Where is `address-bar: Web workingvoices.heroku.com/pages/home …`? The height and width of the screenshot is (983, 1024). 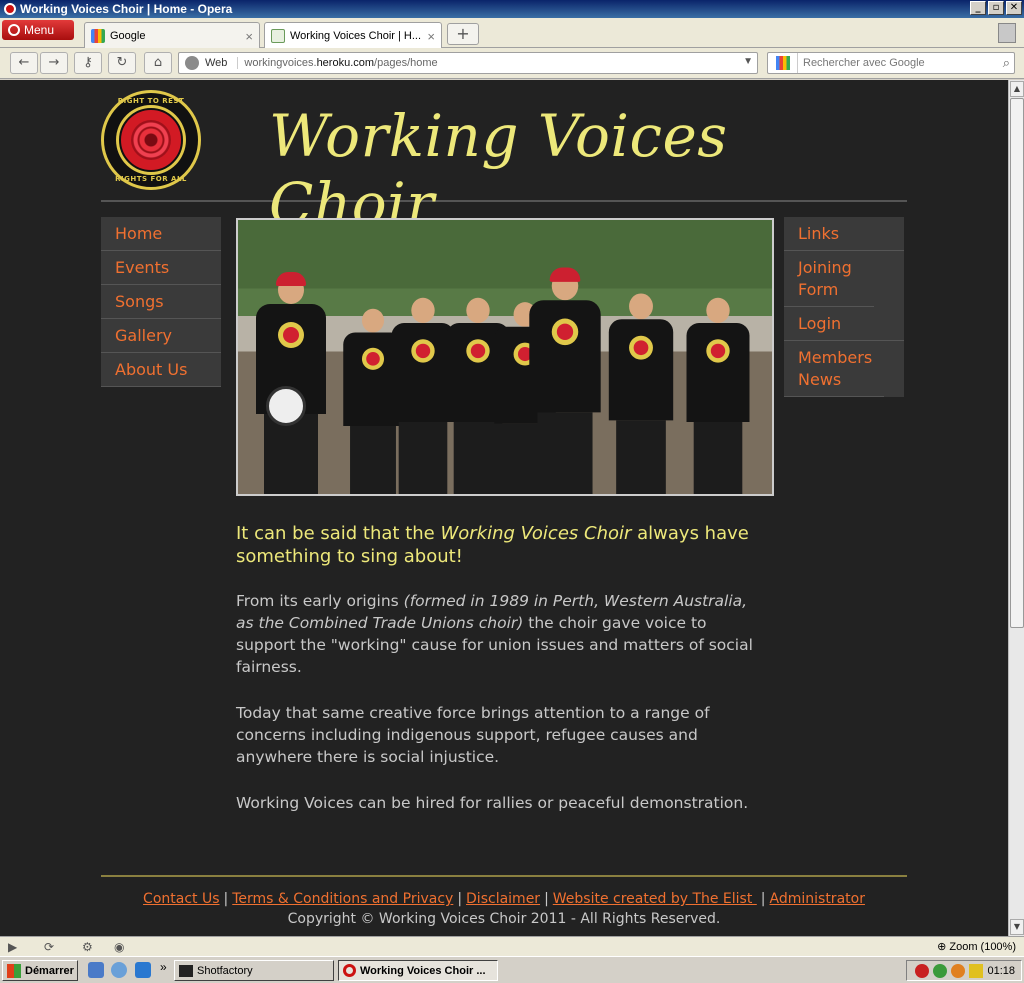
address-bar: Web workingvoices.heroku.com/pages/home … is located at coordinates (468, 63).